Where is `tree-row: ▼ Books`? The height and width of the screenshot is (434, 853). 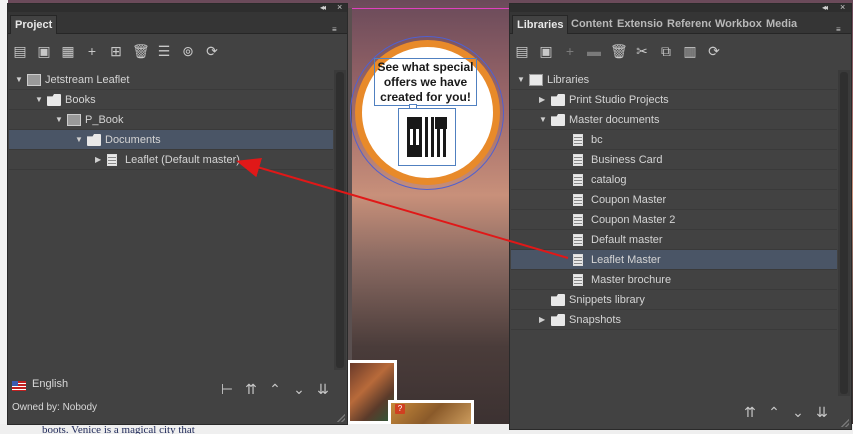
tree-row: ▼ Books is located at coordinates (171, 100).